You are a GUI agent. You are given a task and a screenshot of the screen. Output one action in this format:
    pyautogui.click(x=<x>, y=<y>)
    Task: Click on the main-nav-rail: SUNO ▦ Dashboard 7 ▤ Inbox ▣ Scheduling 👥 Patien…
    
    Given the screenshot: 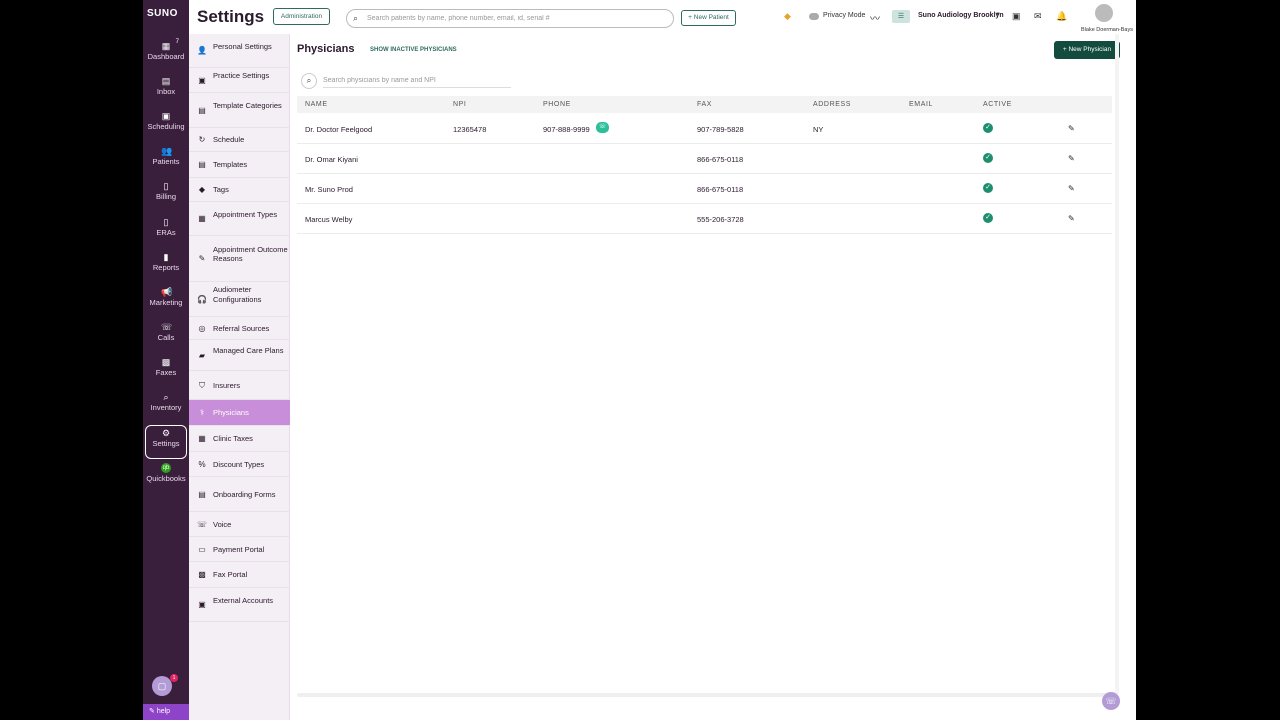 What is the action you would take?
    pyautogui.click(x=168, y=360)
    